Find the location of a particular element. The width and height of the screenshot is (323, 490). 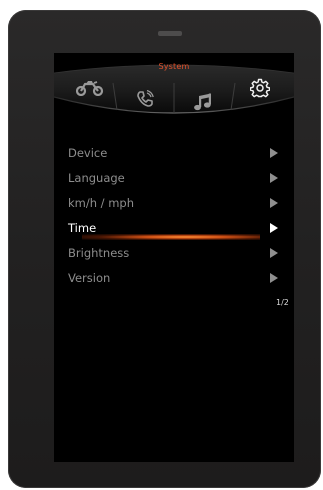

menu-item-label: Version is located at coordinates (89, 278).